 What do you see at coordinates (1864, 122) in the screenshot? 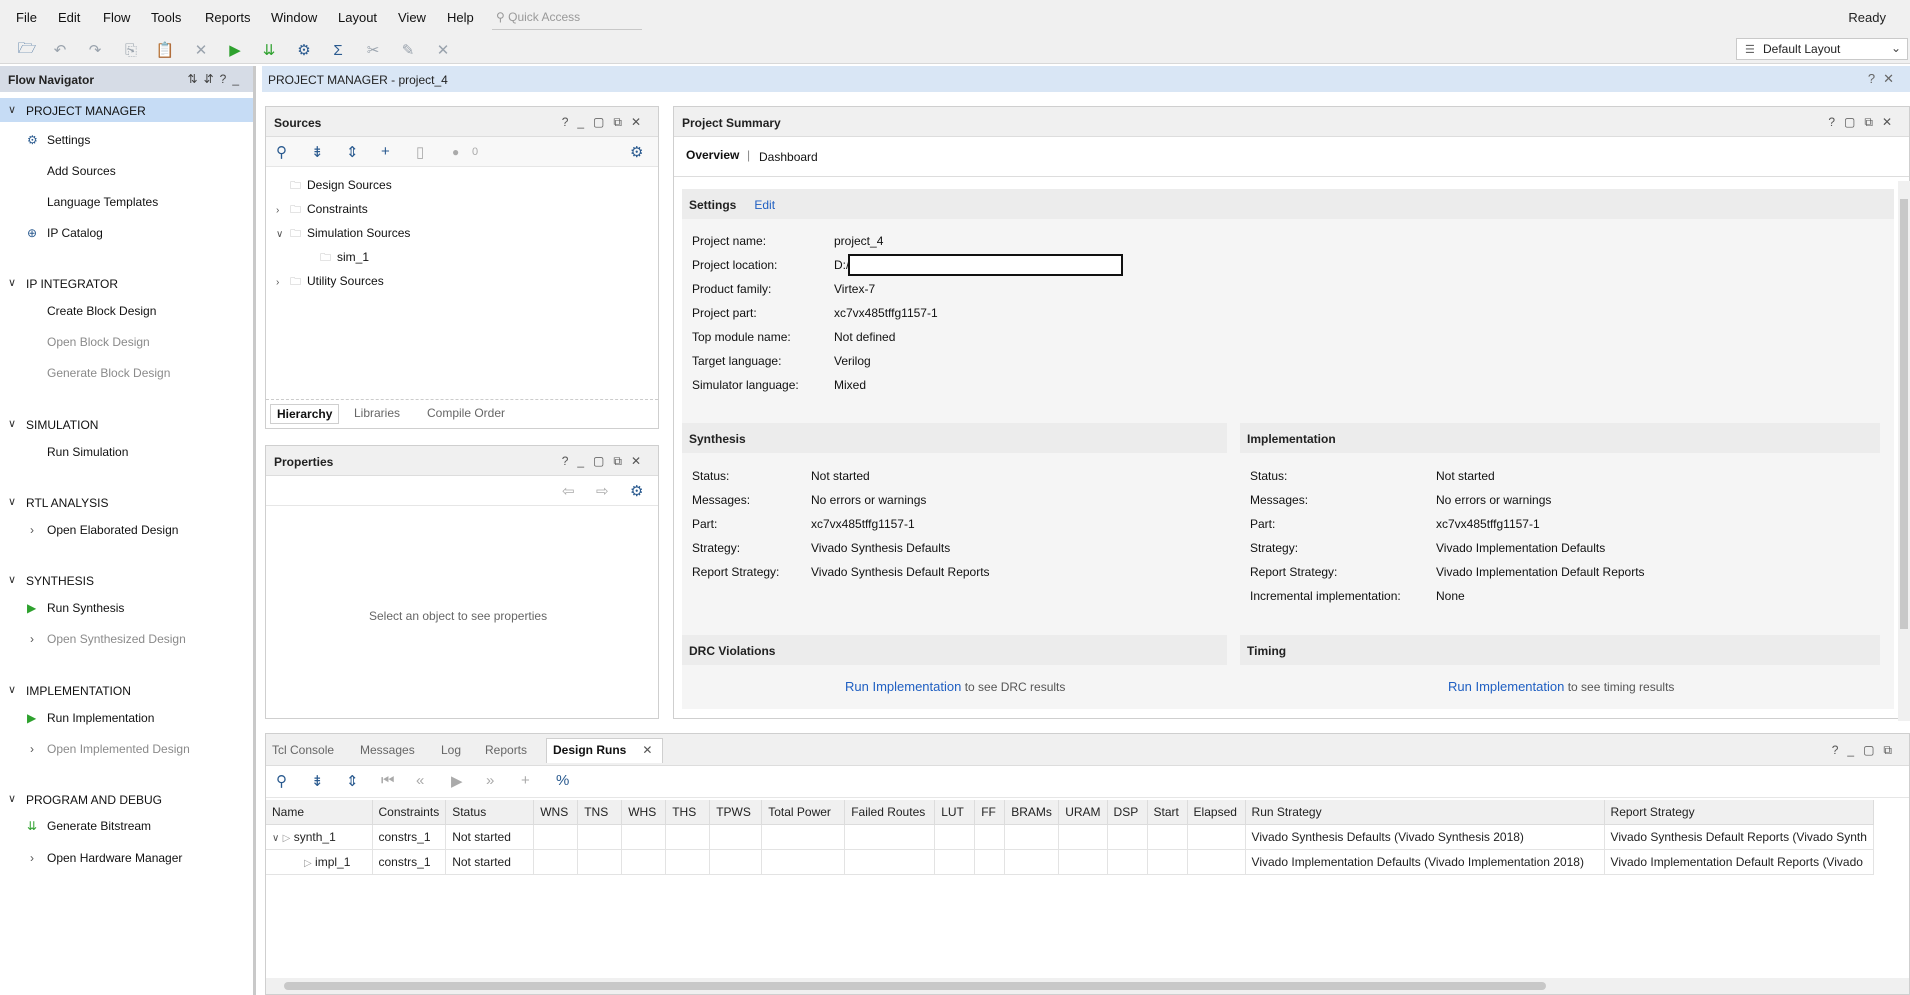
I see `panel-controls: ?▢⧉✕` at bounding box center [1864, 122].